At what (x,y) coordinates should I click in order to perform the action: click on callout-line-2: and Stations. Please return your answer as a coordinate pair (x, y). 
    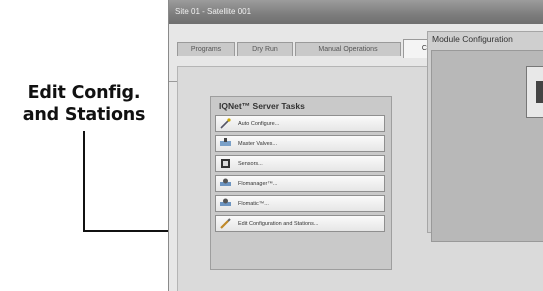
    Looking at the image, I should click on (84, 115).